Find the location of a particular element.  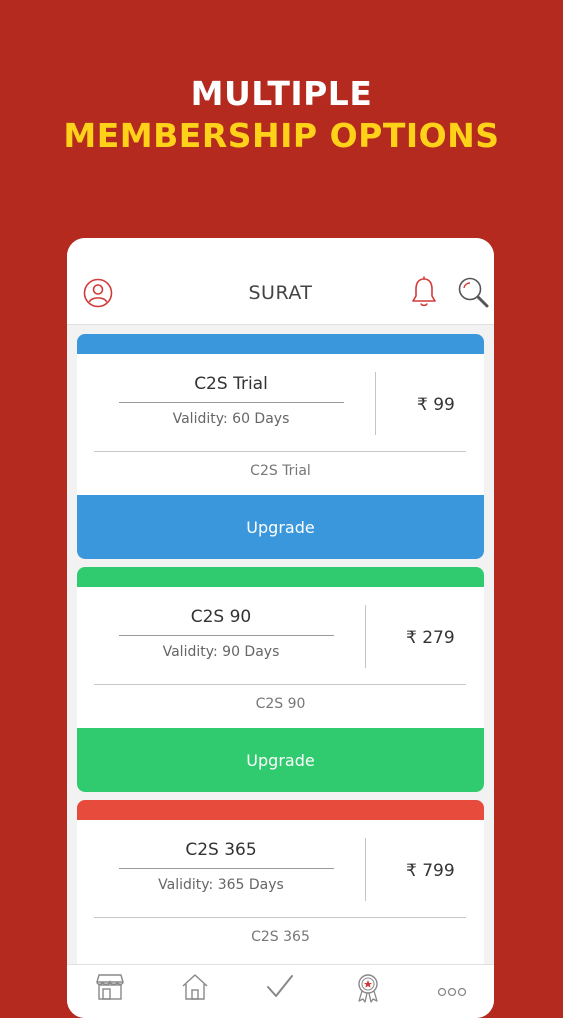

plan-price: ₹ 99 is located at coordinates (436, 405).